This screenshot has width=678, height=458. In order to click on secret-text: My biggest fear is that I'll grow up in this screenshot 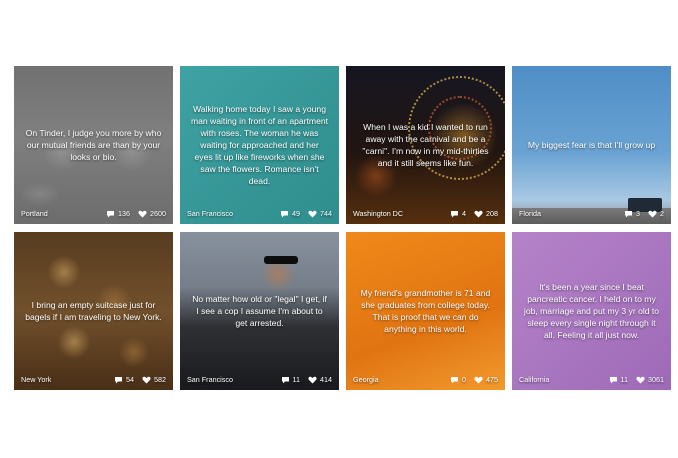, I will do `click(591, 145)`.